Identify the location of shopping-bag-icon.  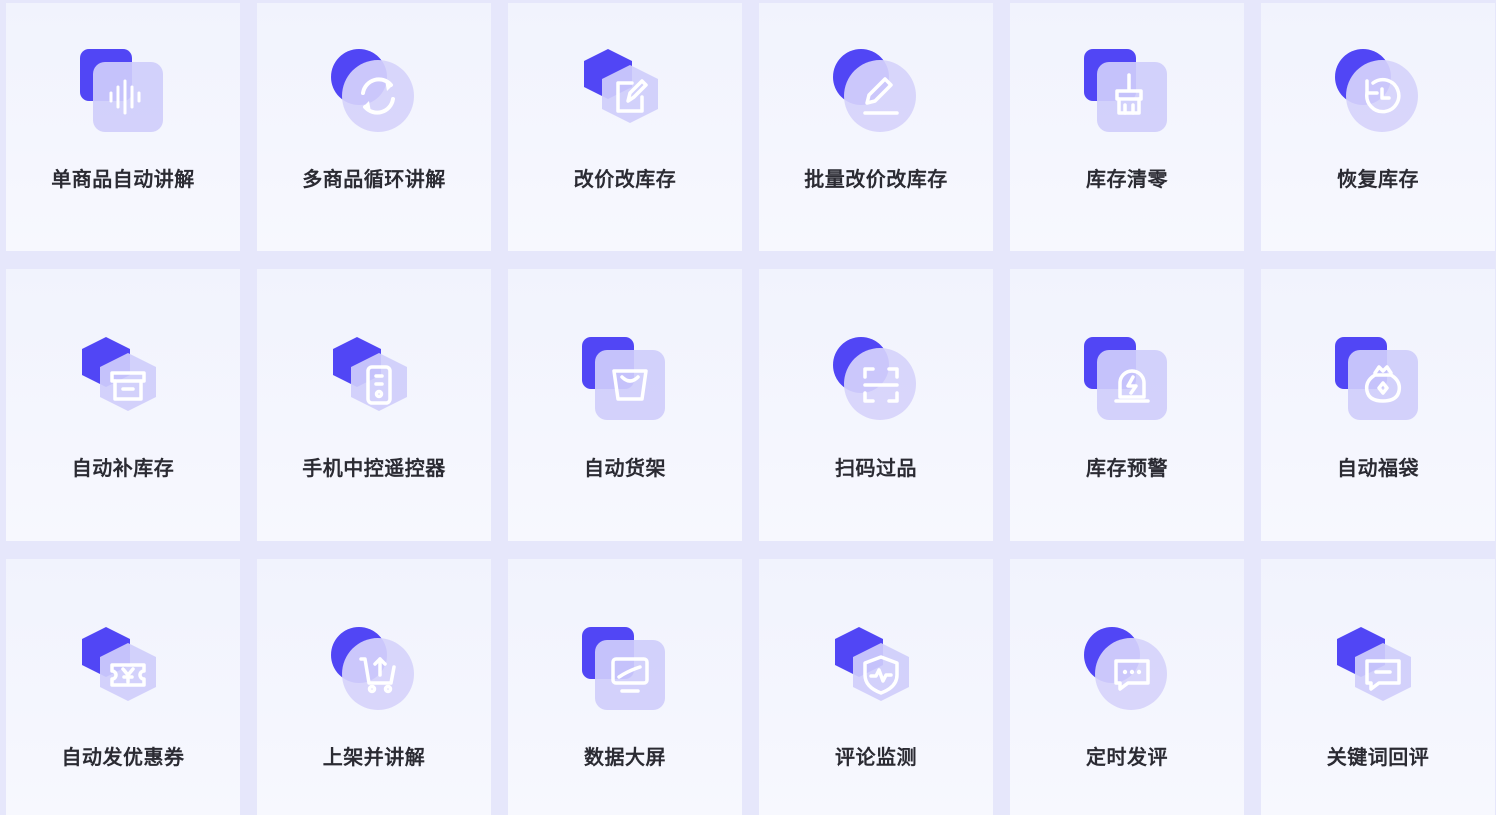
(625, 380).